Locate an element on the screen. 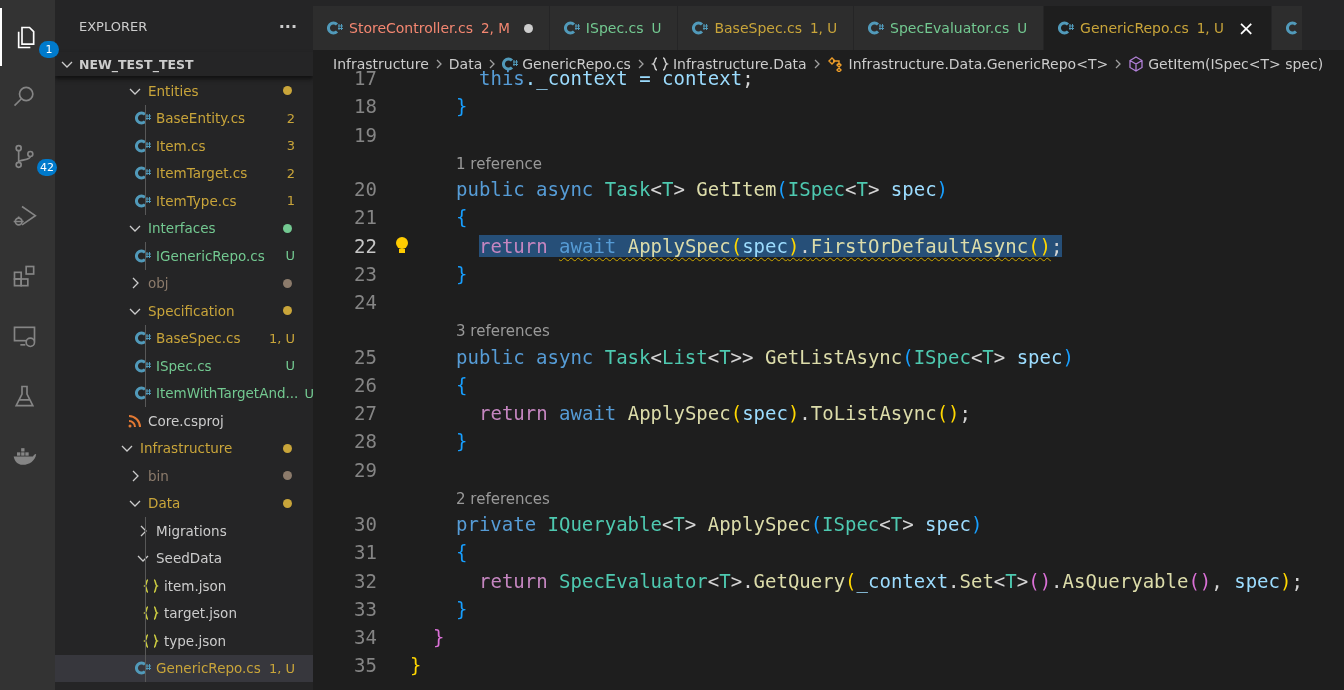 Image resolution: width=1344 pixels, height=690 pixels. source-control-icon is located at coordinates (24, 156).